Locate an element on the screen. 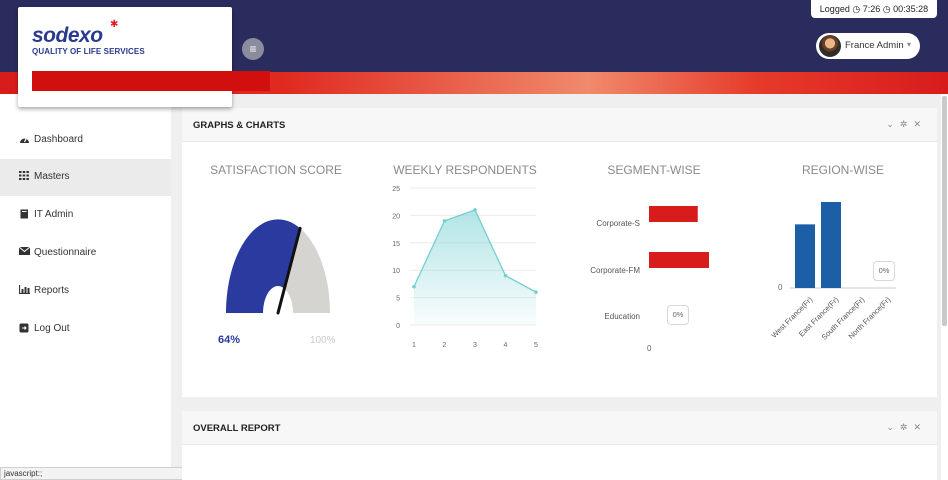  y-tick-label: 10 is located at coordinates (396, 271).